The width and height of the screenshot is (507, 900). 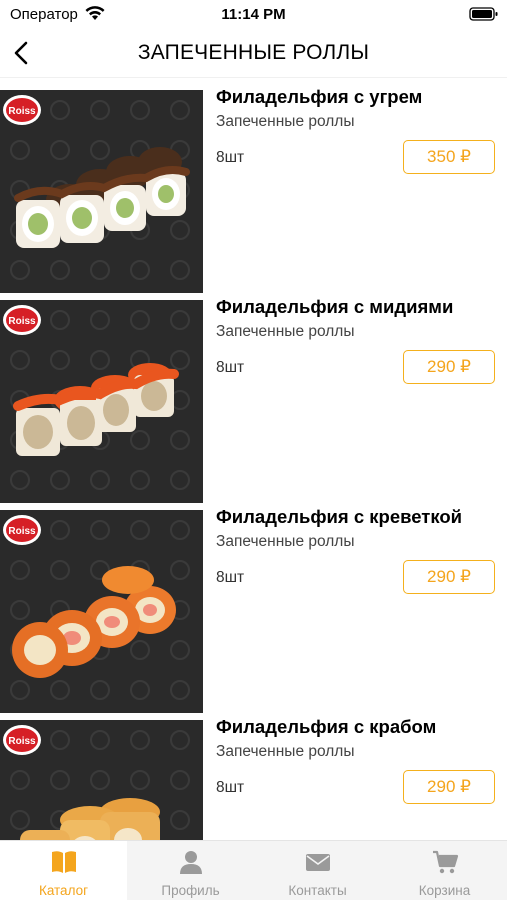 What do you see at coordinates (318, 862) in the screenshot?
I see `envelope-icon` at bounding box center [318, 862].